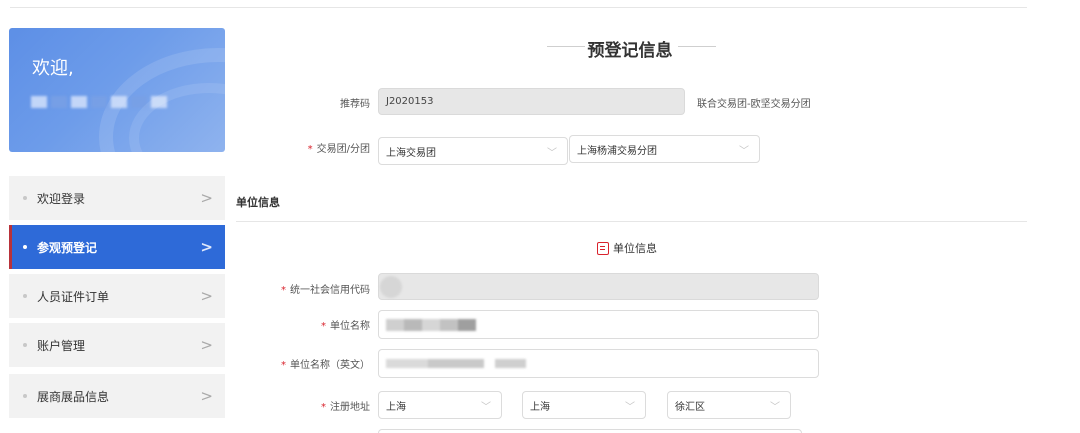 Image resolution: width=1080 pixels, height=433 pixels. I want to click on sidebar-item-label: 账户管理, so click(61, 345).